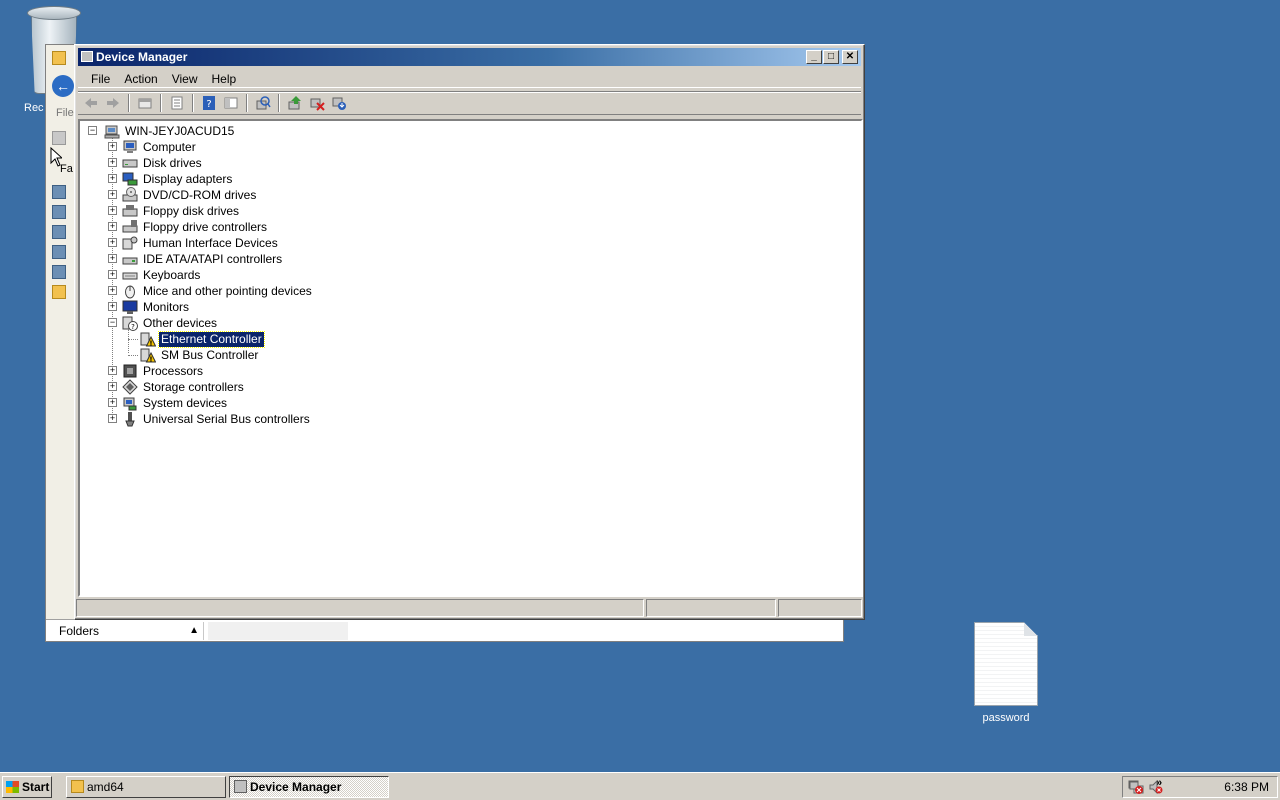 The width and height of the screenshot is (1280, 800). Describe the element at coordinates (211, 291) in the screenshot. I see `tree-category-mice-and-other-pointing-devices: + Mice and other pointing devices` at that location.